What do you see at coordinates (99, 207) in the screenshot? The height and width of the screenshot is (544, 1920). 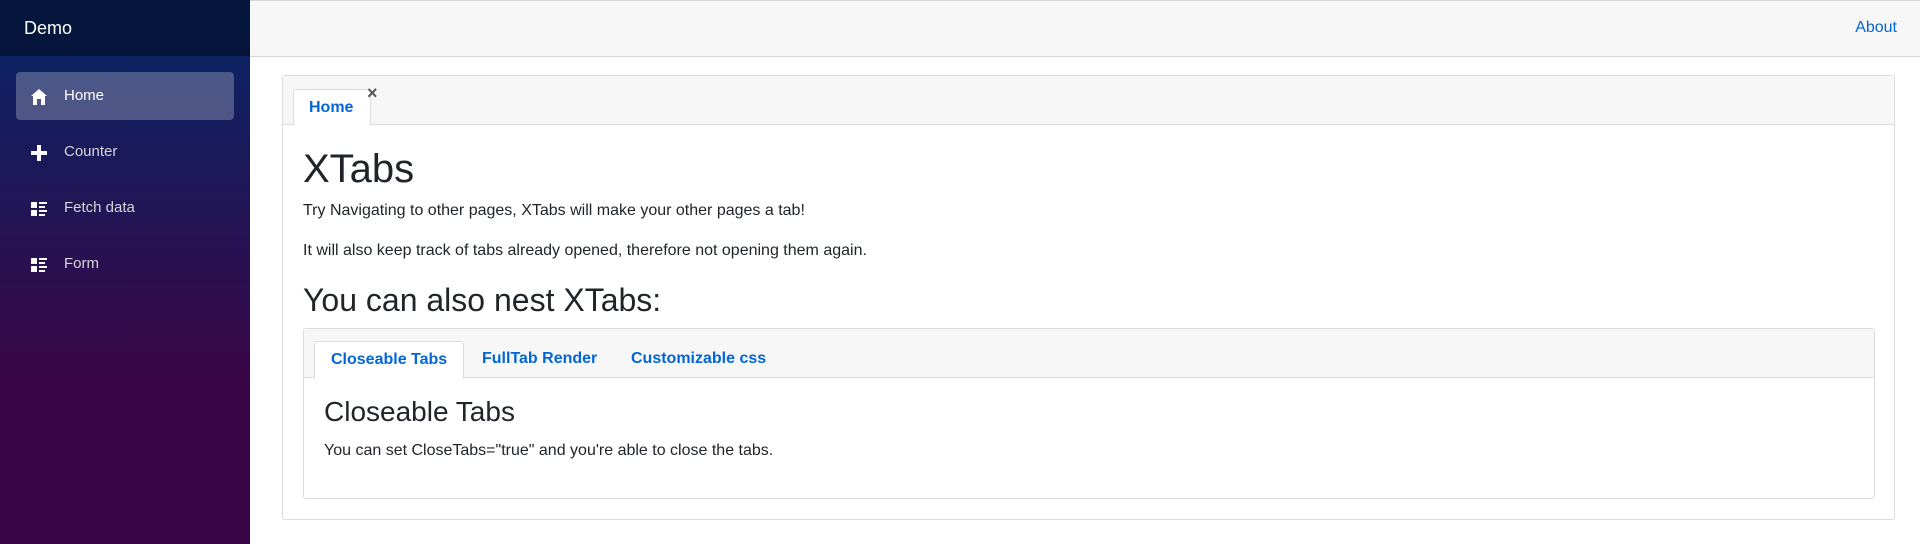 I see `sidebar-item-label: Fetch data` at bounding box center [99, 207].